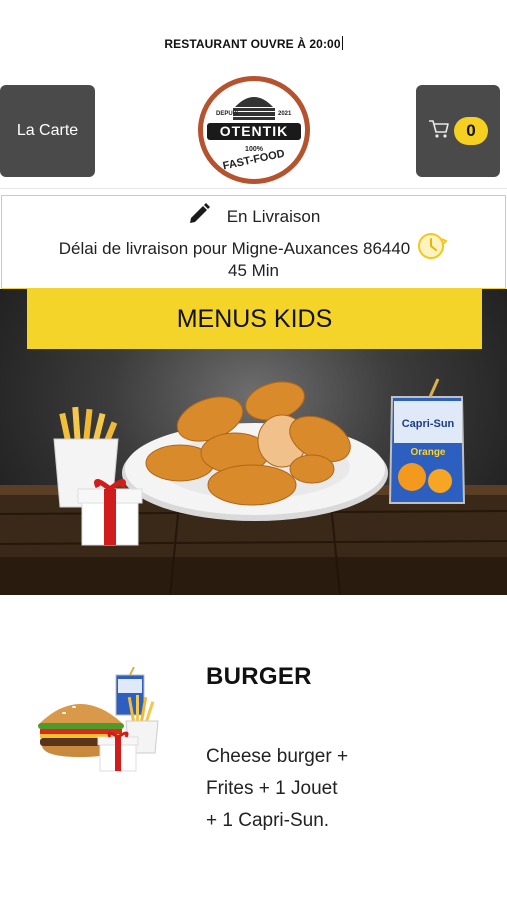 The image size is (507, 900). I want to click on la-carte-label: La Carte, so click(47, 130).